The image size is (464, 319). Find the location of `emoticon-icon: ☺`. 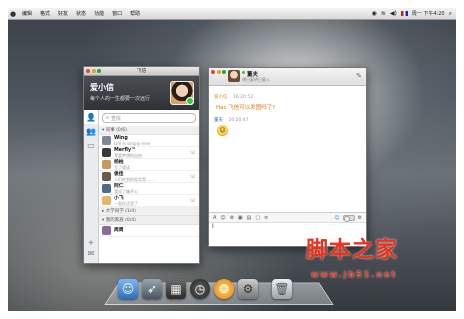

emoticon-icon: ☺ is located at coordinates (222, 218).